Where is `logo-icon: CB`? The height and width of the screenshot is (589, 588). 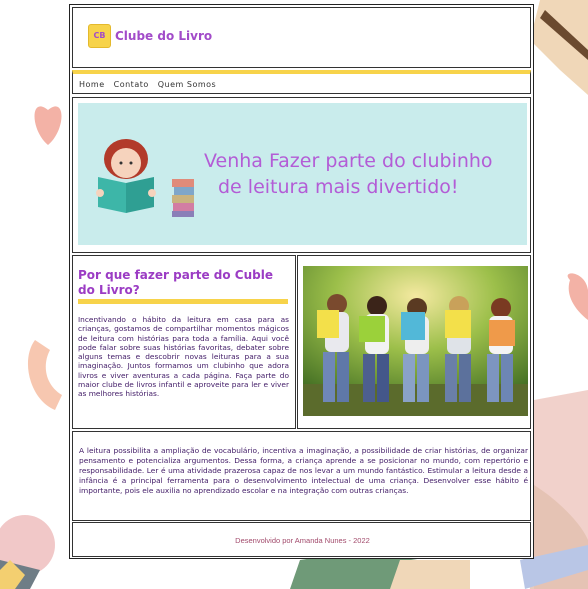
logo-icon: CB is located at coordinates (99, 36).